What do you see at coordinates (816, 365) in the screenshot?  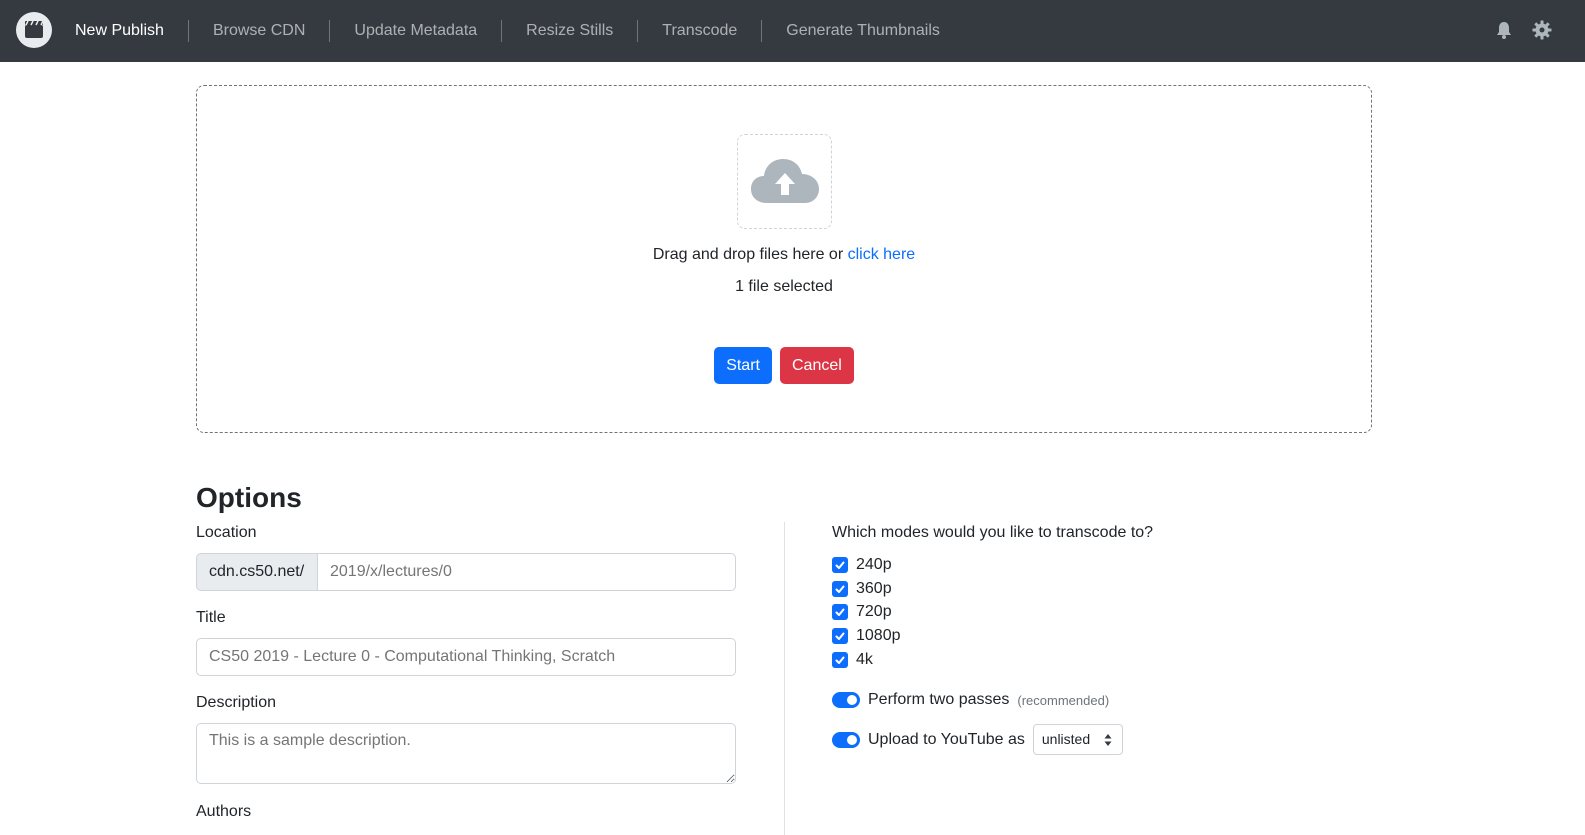 I see `cancel-button: Cancel` at bounding box center [816, 365].